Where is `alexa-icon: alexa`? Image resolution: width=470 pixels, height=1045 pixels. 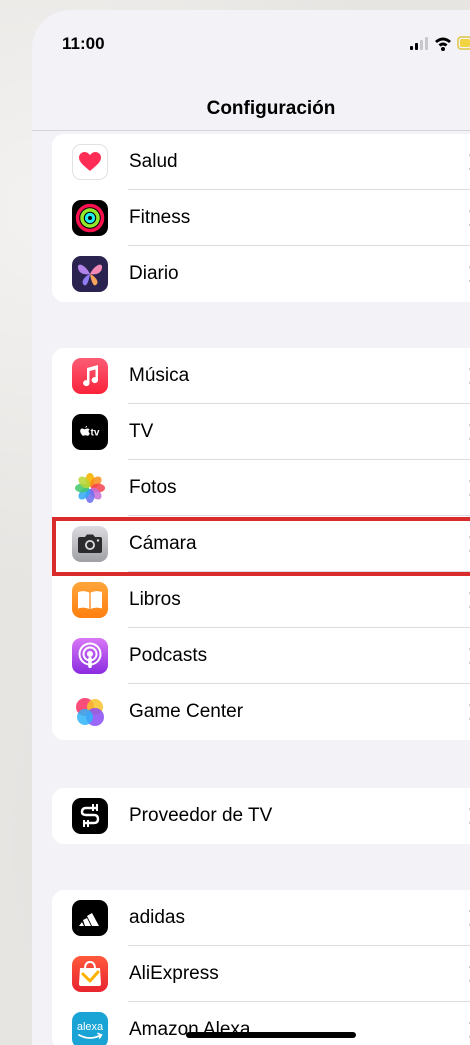
alexa-icon: alexa is located at coordinates (90, 1028).